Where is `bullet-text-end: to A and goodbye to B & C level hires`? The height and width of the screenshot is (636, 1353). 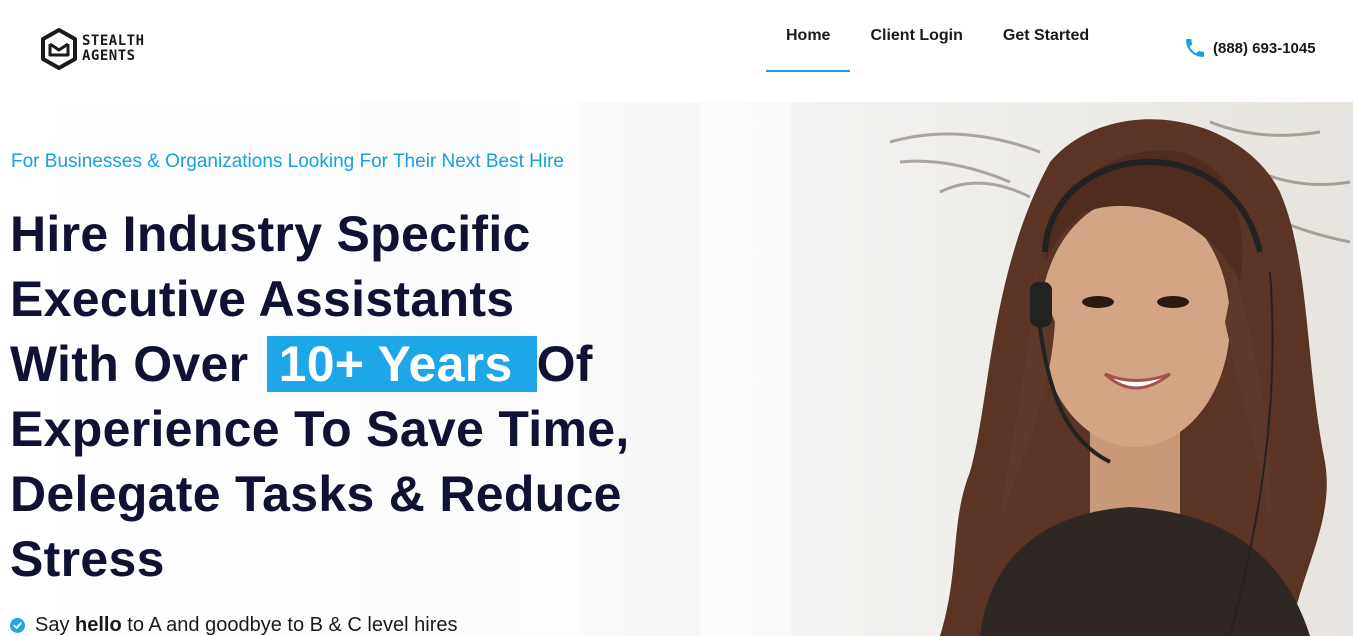
bullet-text-end: to A and goodbye to B & C level hires is located at coordinates (289, 625).